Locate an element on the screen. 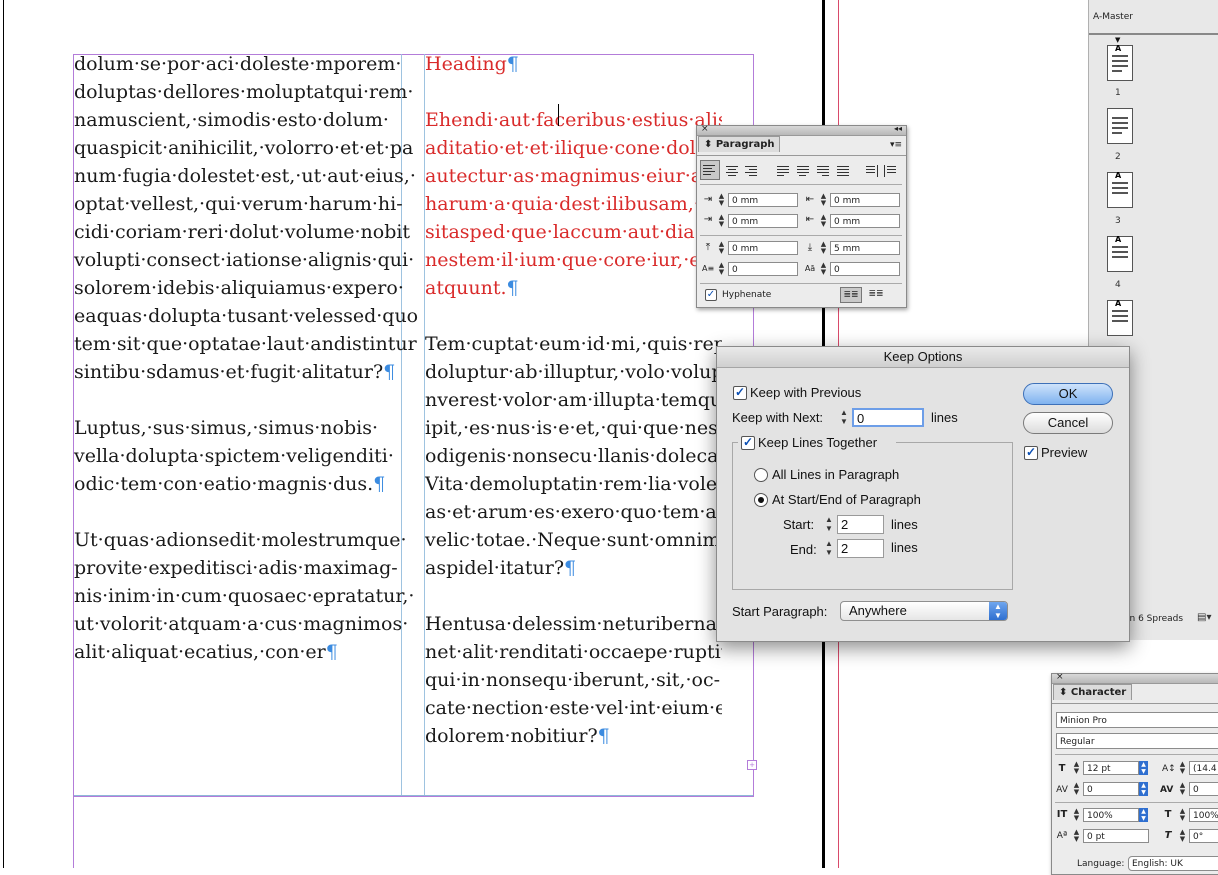 This screenshot has width=1218, height=875. last-line-indent-stepper: ▲ ▼ is located at coordinates (823, 221).